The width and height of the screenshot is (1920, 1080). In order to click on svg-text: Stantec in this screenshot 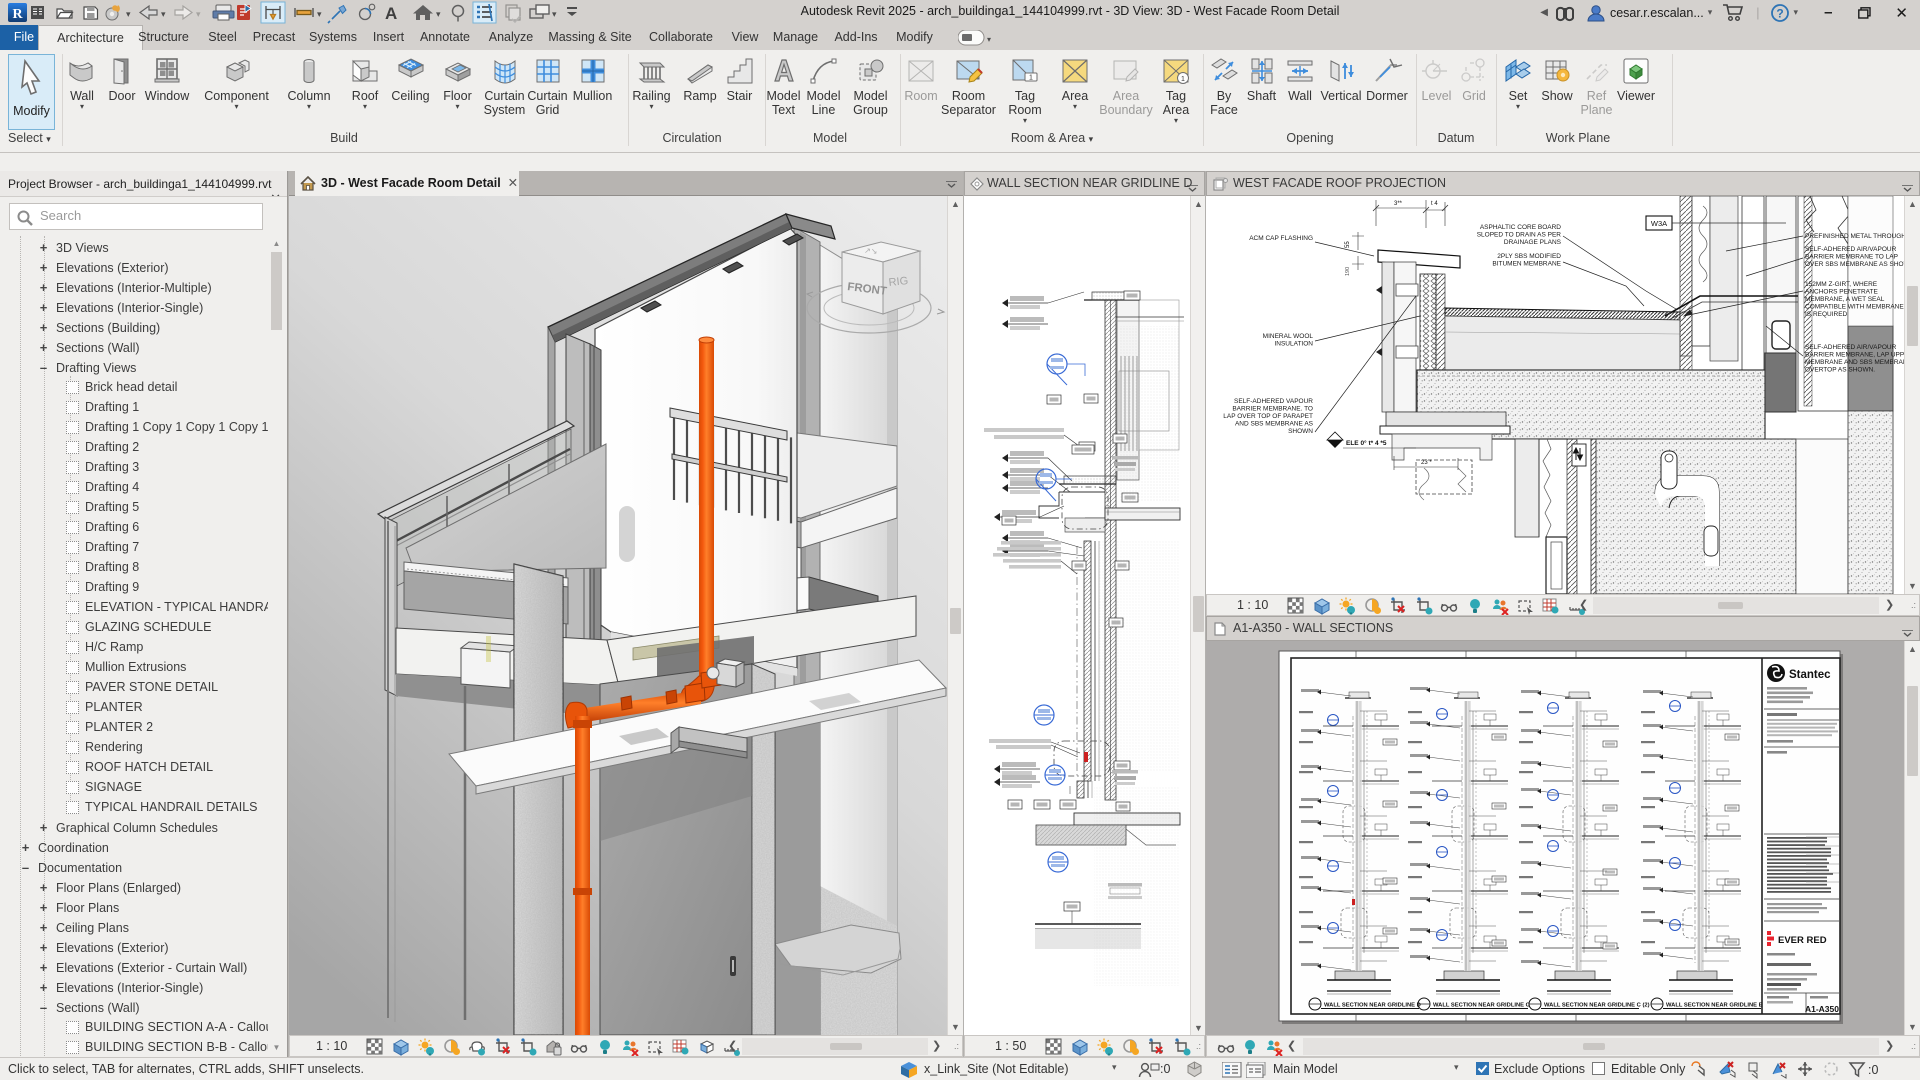, I will do `click(1810, 675)`.